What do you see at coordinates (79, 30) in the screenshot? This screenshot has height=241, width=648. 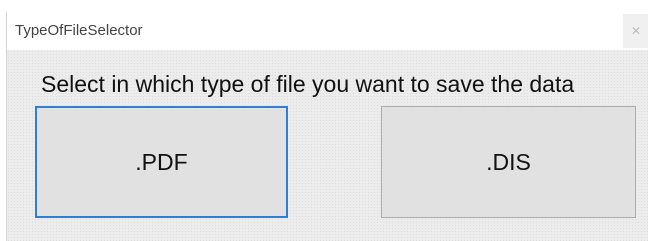 I see `window-title: TypeOfFileSelector` at bounding box center [79, 30].